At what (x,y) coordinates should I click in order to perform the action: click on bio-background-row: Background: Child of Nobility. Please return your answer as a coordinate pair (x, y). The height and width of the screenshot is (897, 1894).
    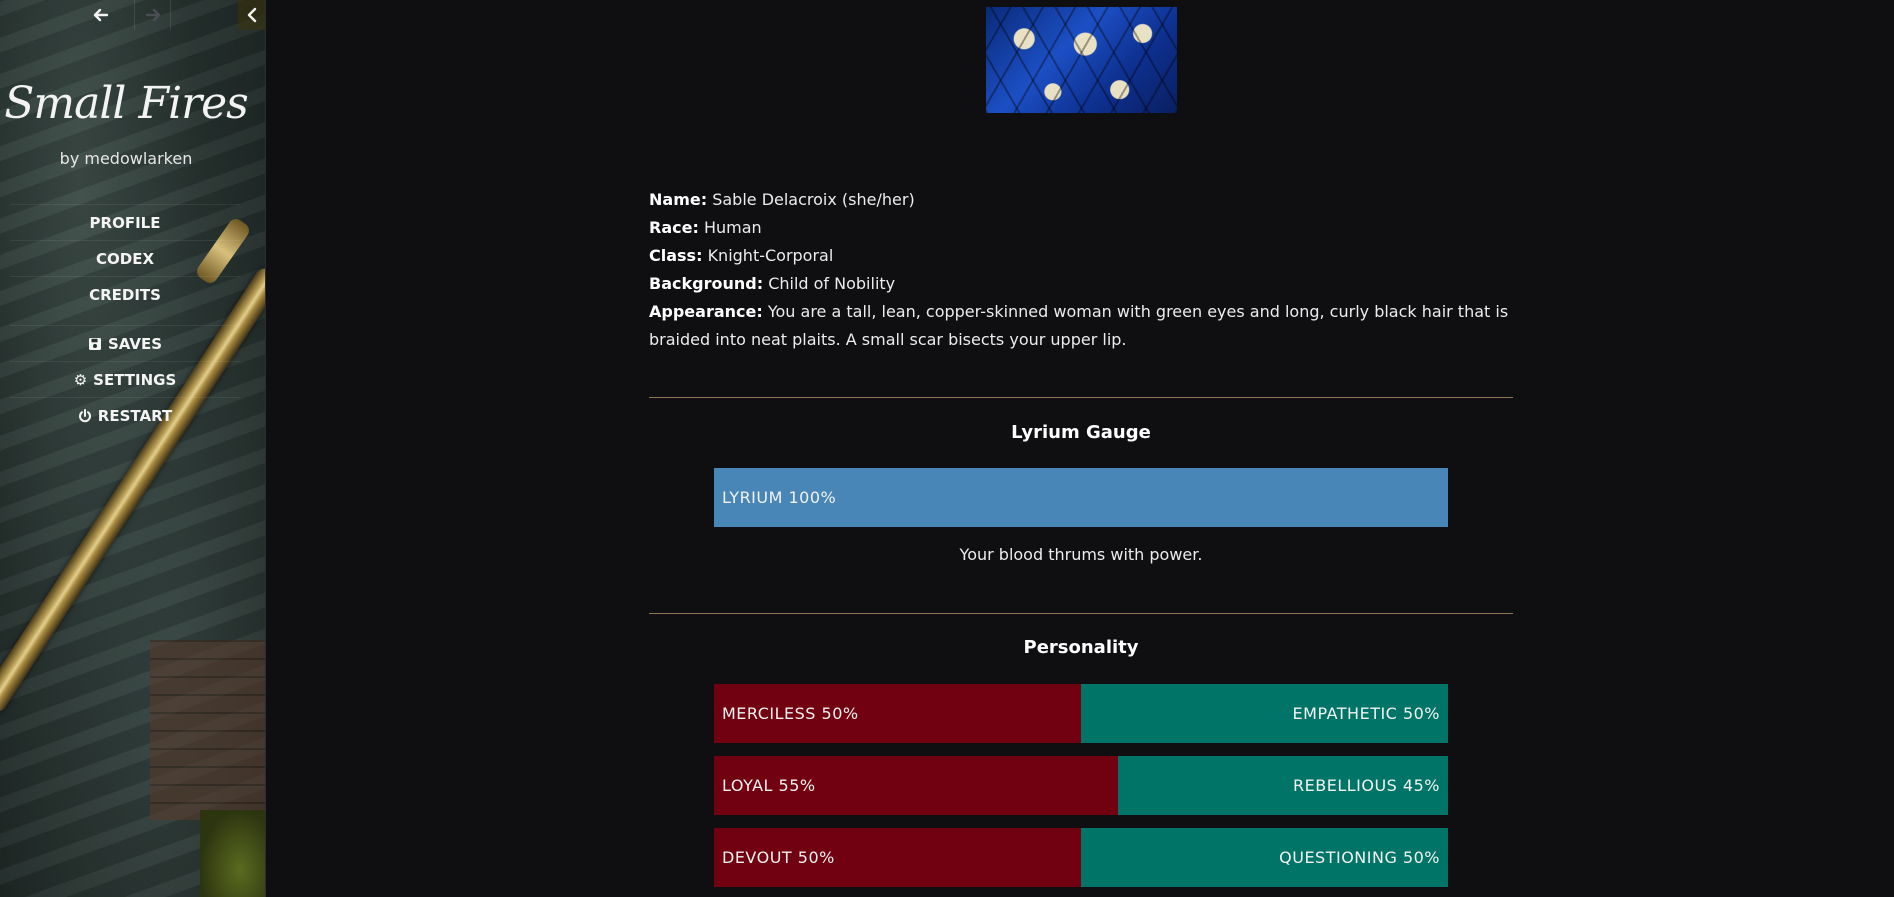
    Looking at the image, I should click on (1084, 284).